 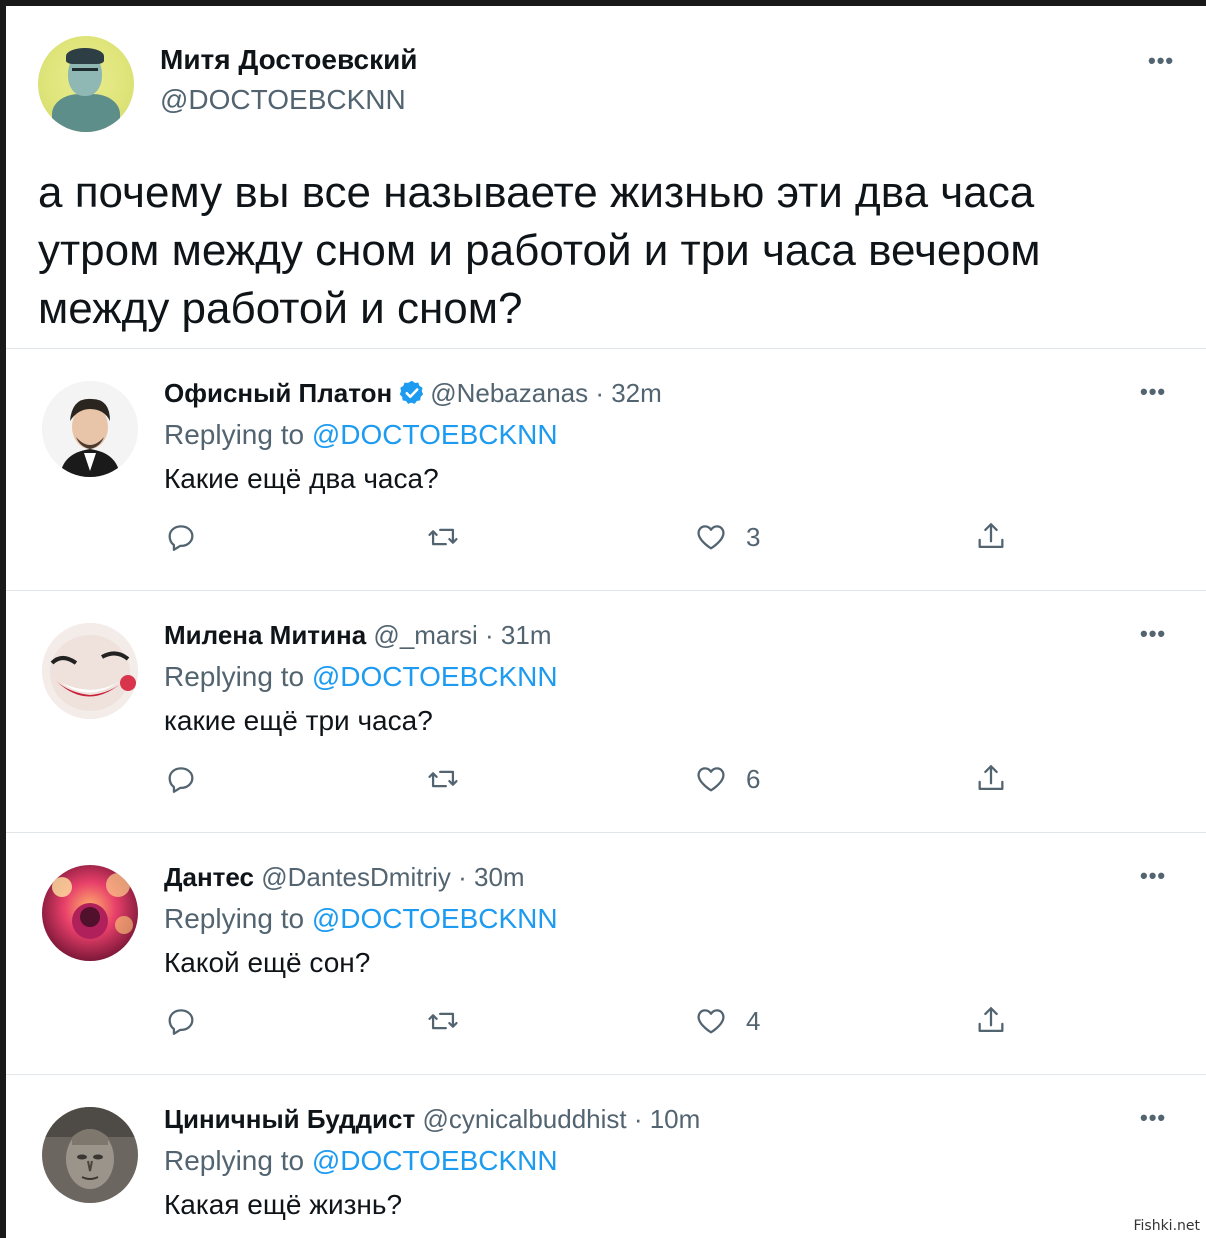 I want to click on reply-header: Дантес @DantesDmitriy · 30m, so click(x=344, y=877).